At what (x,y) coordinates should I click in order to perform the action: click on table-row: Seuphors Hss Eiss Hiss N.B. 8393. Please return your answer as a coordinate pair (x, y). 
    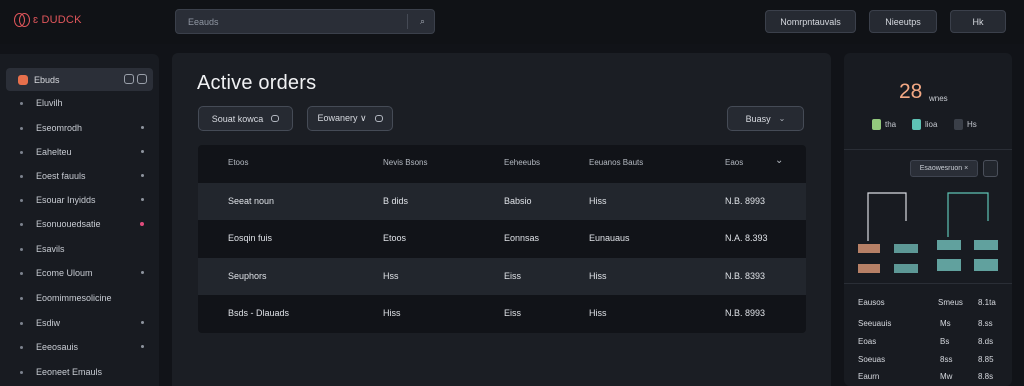
    Looking at the image, I should click on (502, 276).